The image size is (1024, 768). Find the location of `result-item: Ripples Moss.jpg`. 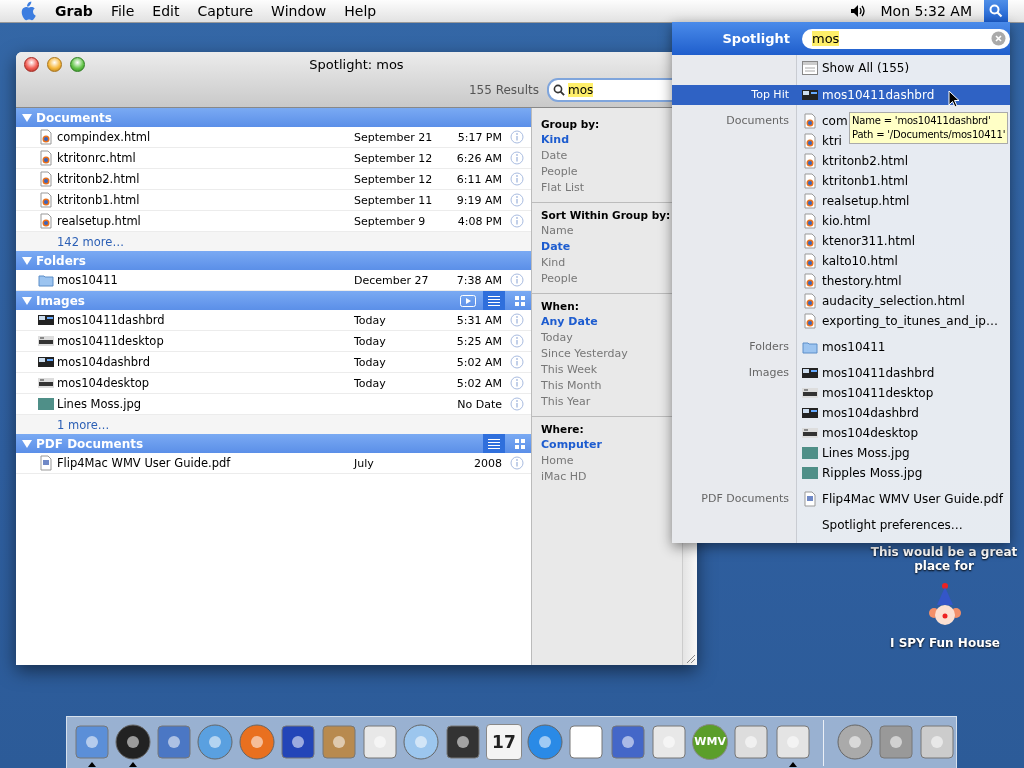

result-item: Ripples Moss.jpg is located at coordinates (859, 473).